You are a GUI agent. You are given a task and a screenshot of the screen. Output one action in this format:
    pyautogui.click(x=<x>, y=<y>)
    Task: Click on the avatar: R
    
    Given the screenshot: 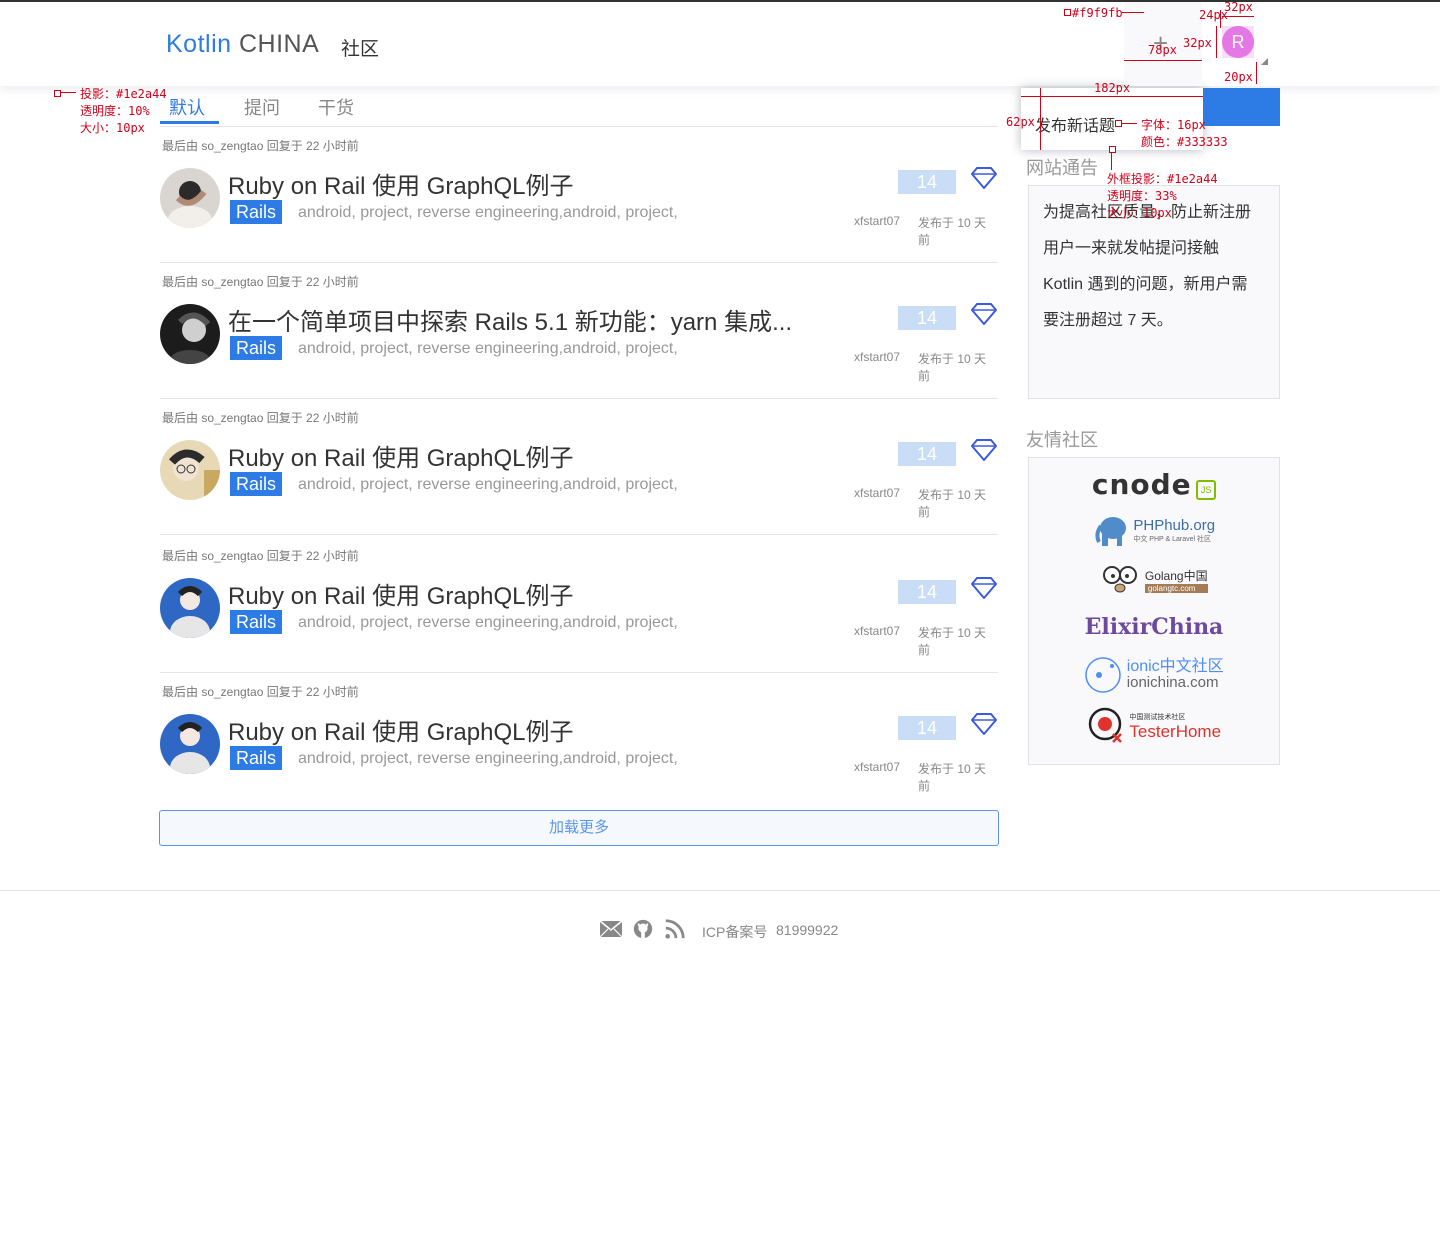 What is the action you would take?
    pyautogui.click(x=1238, y=42)
    